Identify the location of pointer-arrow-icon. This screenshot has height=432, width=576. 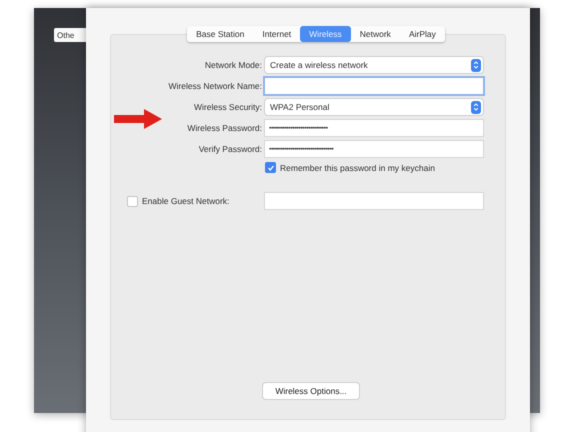
(138, 119).